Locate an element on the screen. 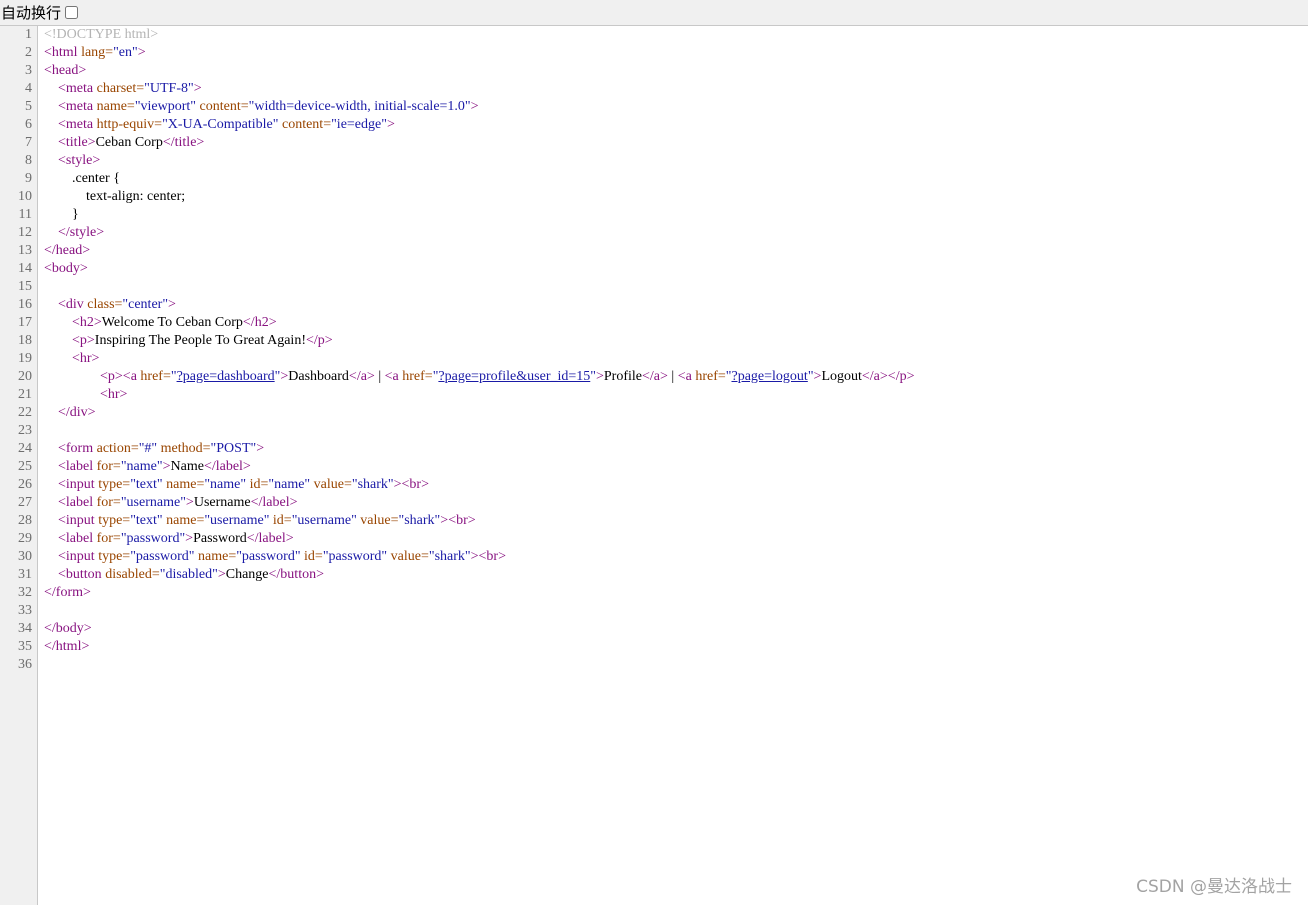 This screenshot has height=905, width=1308. line-wrap-checkbox is located at coordinates (72, 12).